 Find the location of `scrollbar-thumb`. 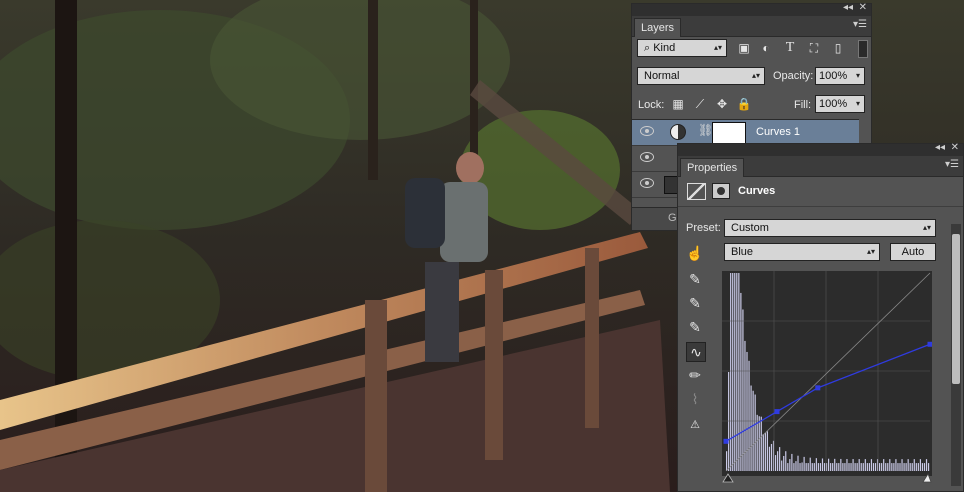

scrollbar-thumb is located at coordinates (956, 309).